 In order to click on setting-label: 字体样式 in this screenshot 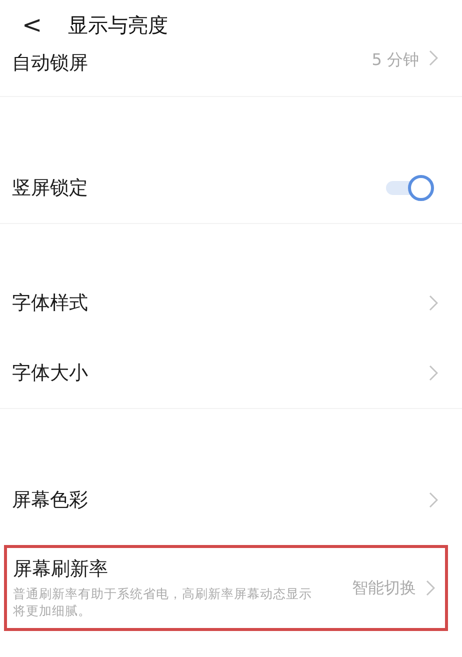, I will do `click(50, 303)`.